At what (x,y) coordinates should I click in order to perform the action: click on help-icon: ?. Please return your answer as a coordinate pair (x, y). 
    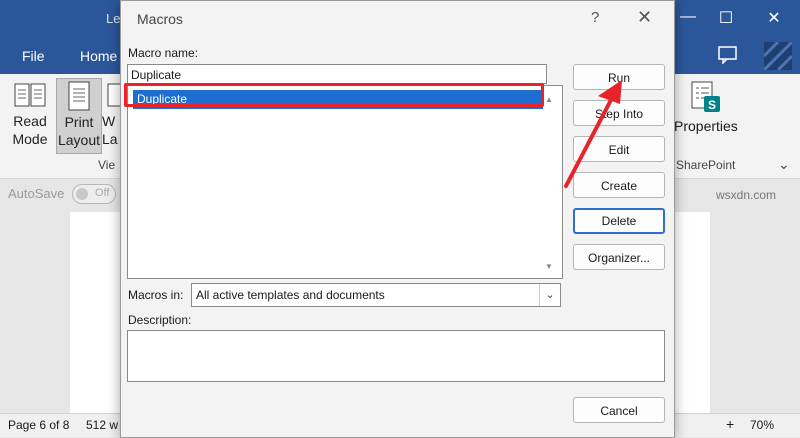
    Looking at the image, I should click on (595, 17).